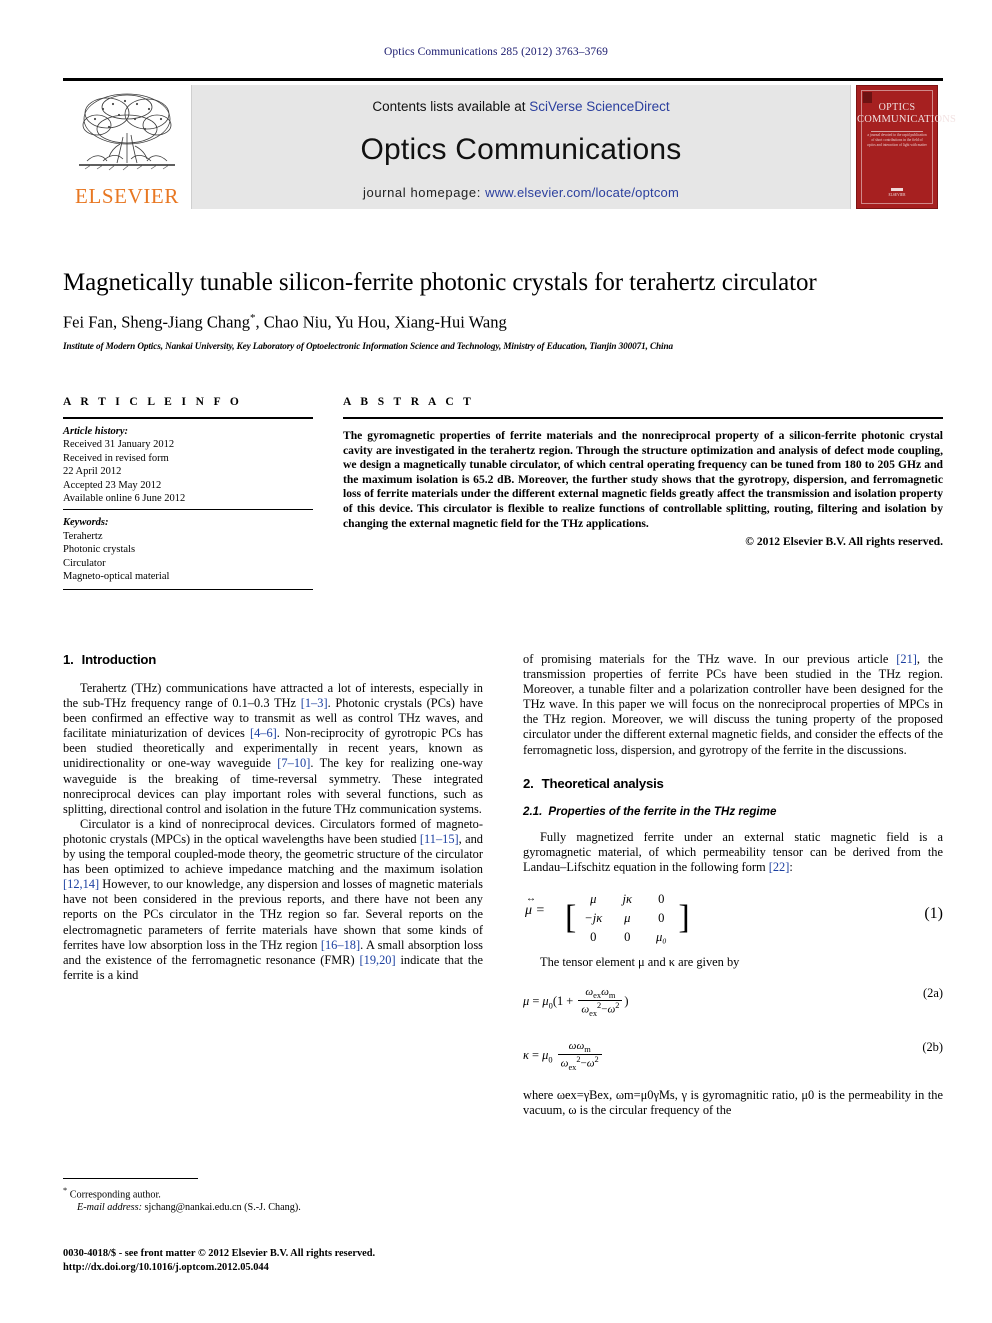  I want to click on abstract-heading: A B S T R A C T, so click(409, 402).